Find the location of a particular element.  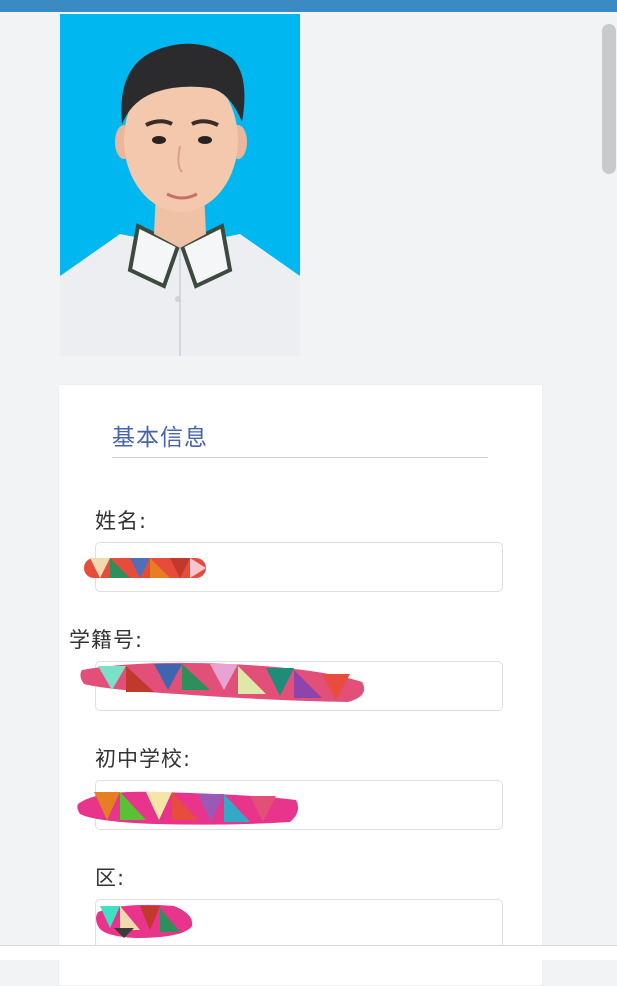

bottom-bar is located at coordinates (308, 953).